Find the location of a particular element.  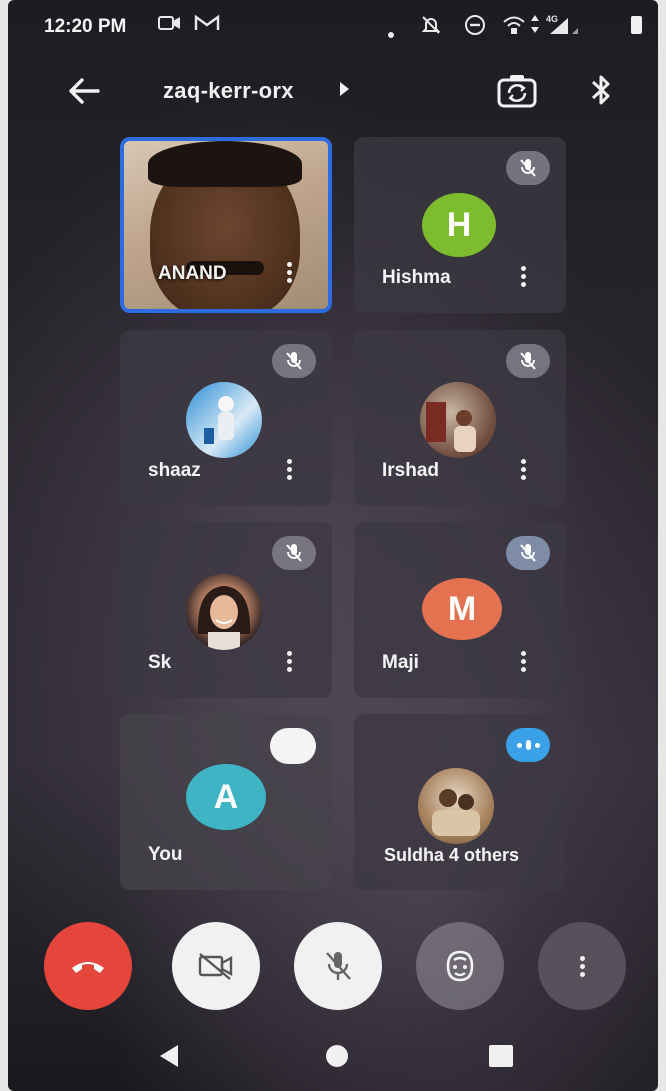

participant-name: Hishma is located at coordinates (416, 277).